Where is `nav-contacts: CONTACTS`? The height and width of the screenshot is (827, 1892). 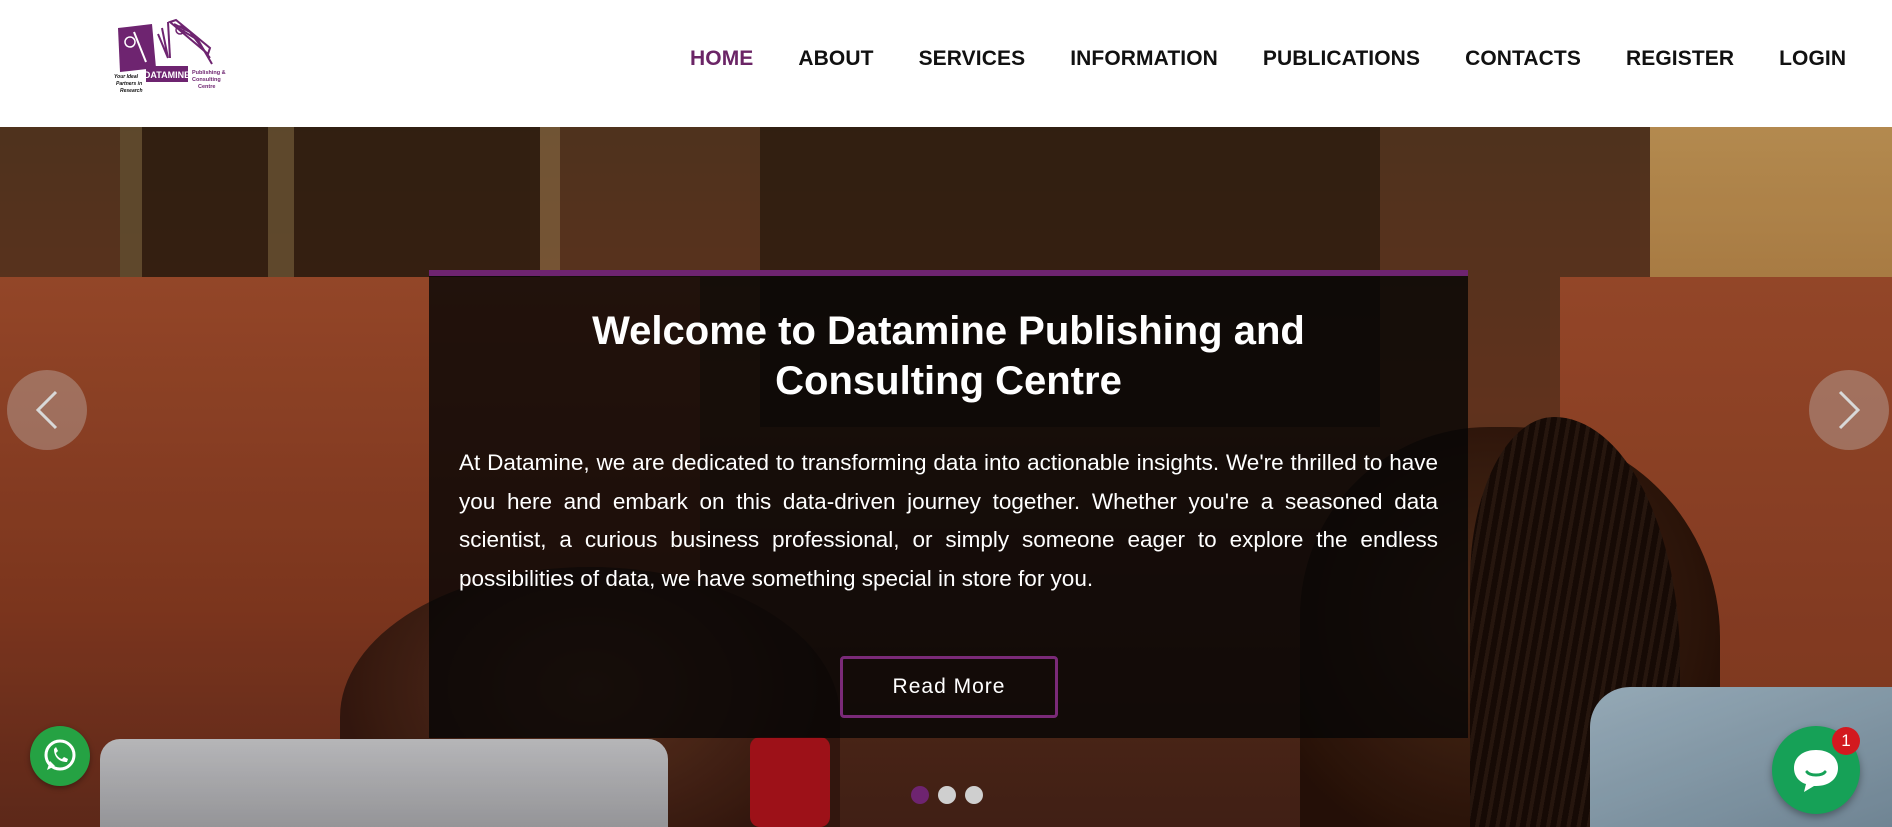 nav-contacts: CONTACTS is located at coordinates (1523, 59).